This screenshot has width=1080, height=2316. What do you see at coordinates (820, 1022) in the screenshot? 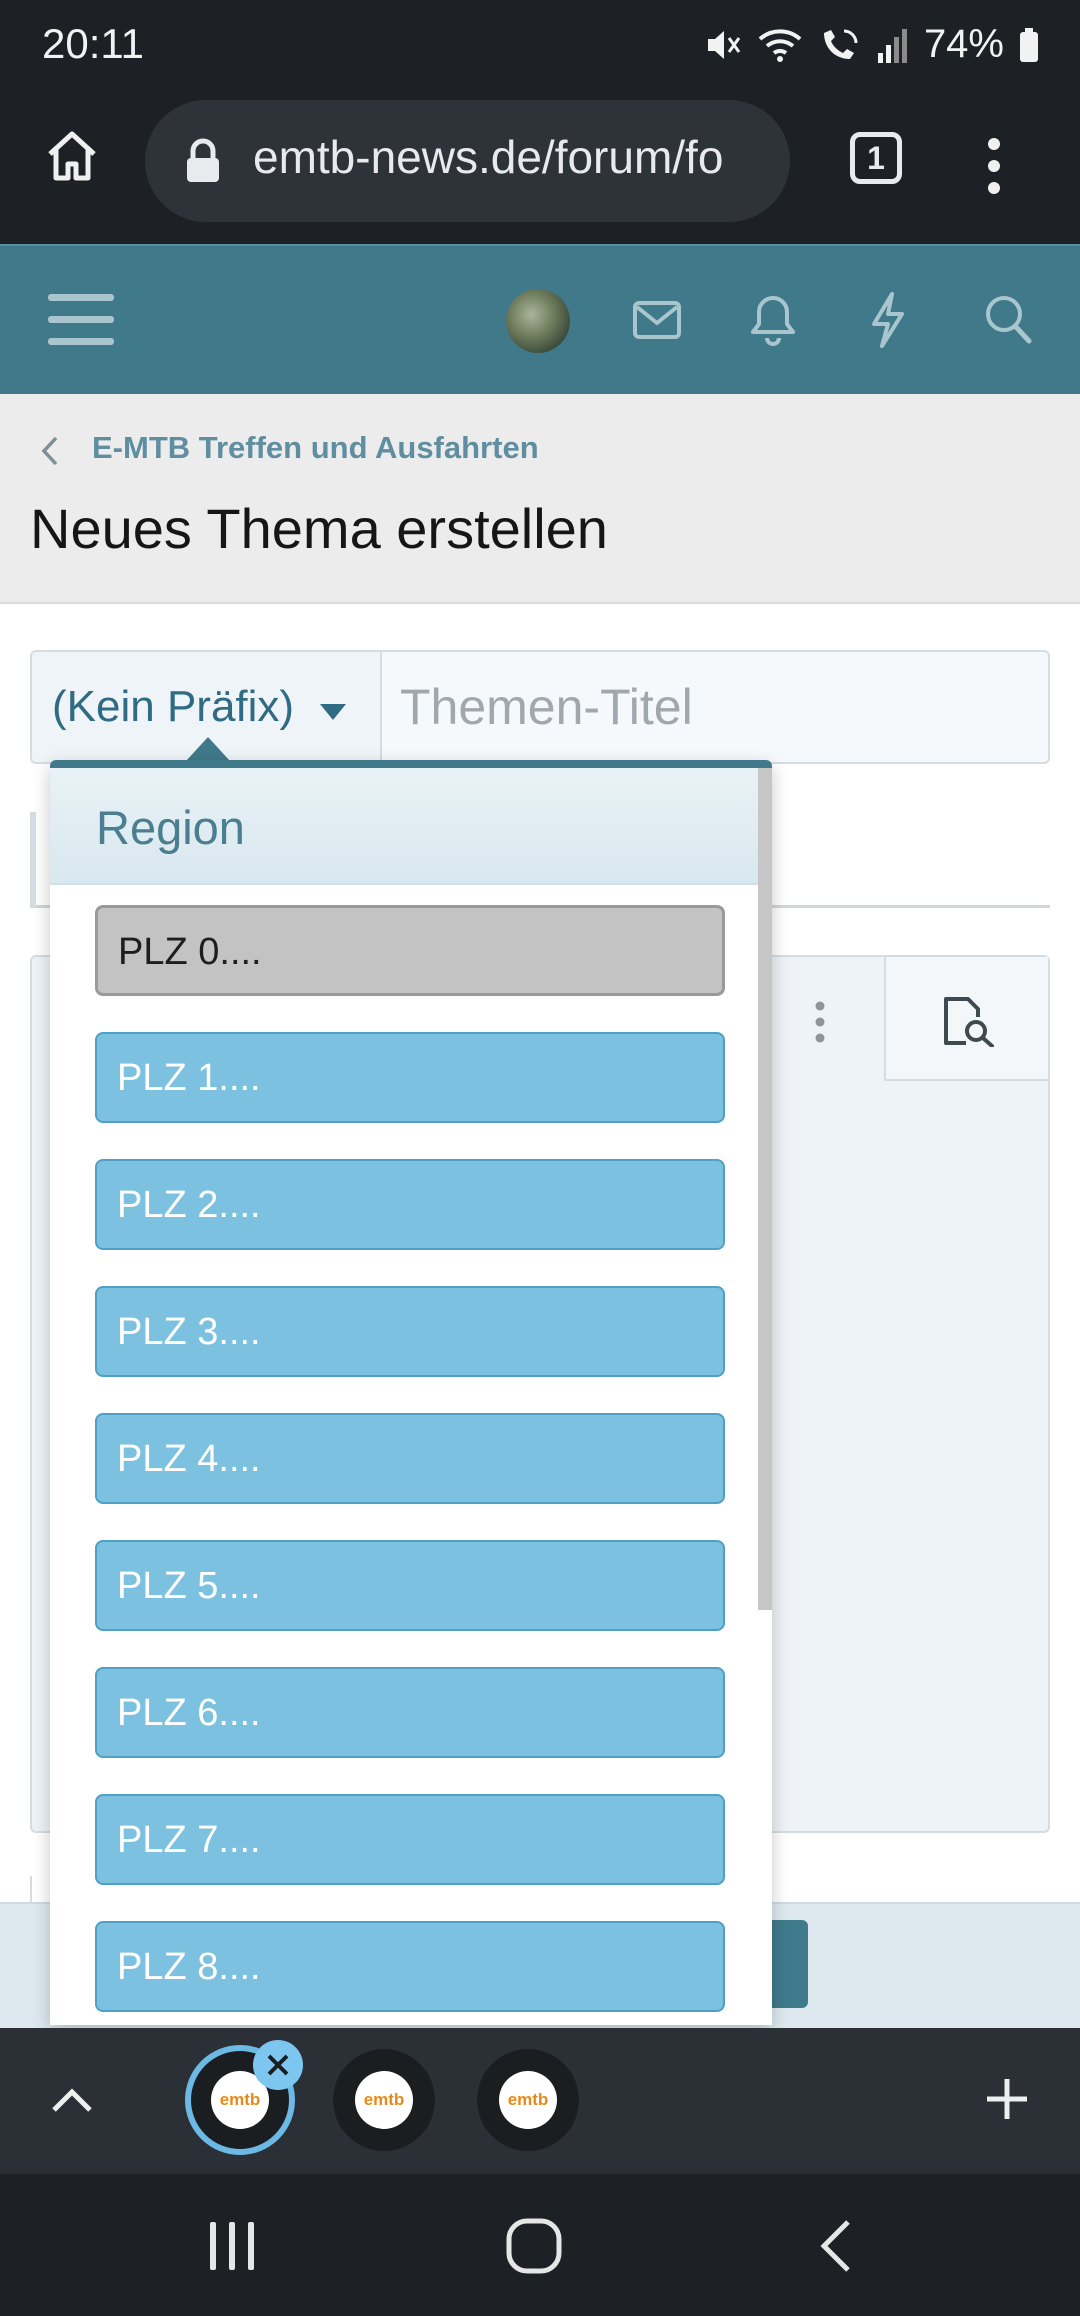
I see `editor-more-icon` at bounding box center [820, 1022].